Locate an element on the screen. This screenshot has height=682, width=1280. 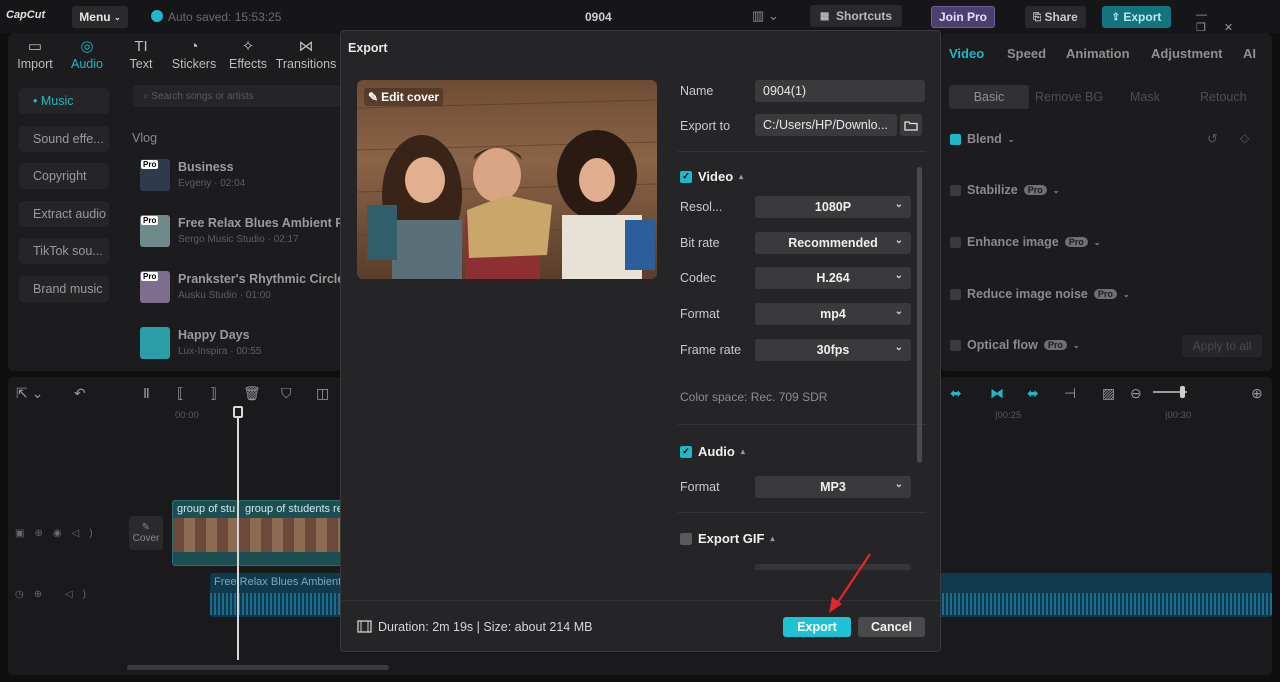
cover-button: ✎ Cover is located at coordinates (146, 533).